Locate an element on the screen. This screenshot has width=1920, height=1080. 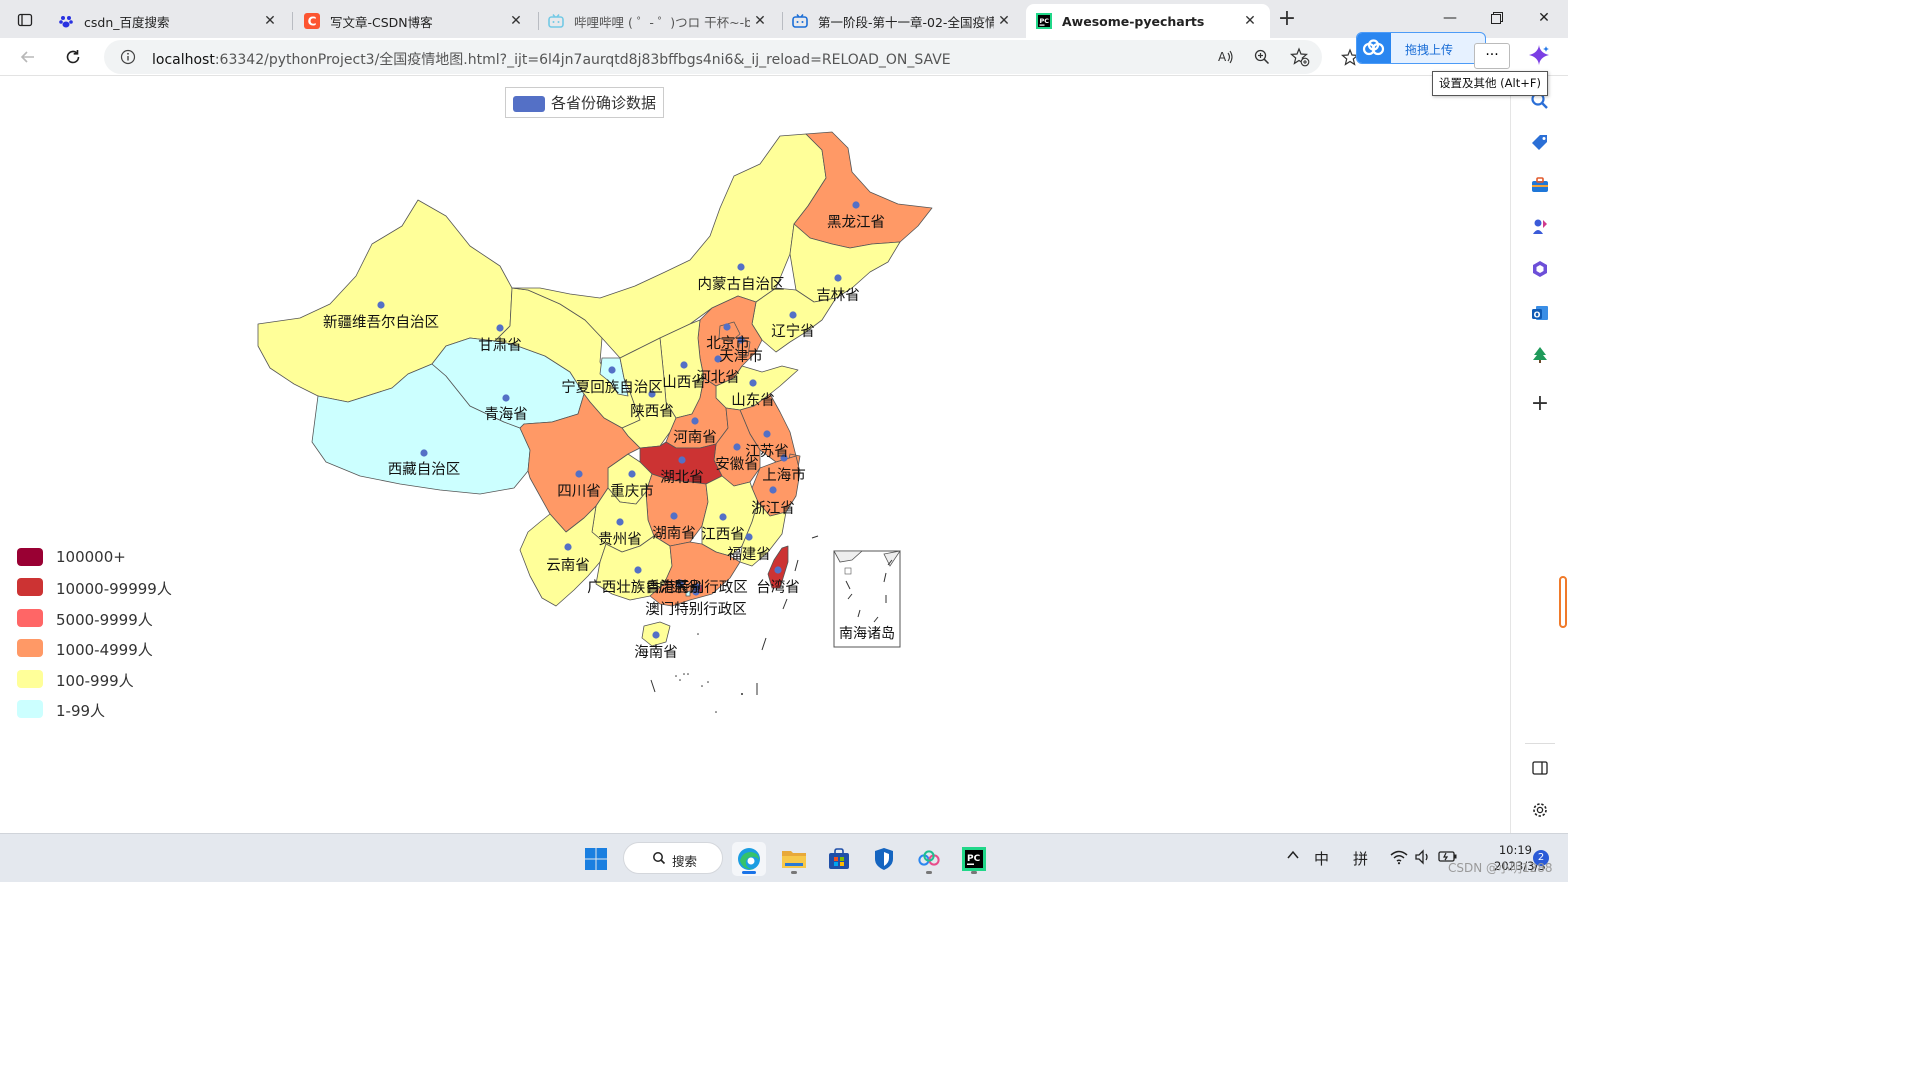
visualmap-label: 10000-99999人 is located at coordinates (114, 589).